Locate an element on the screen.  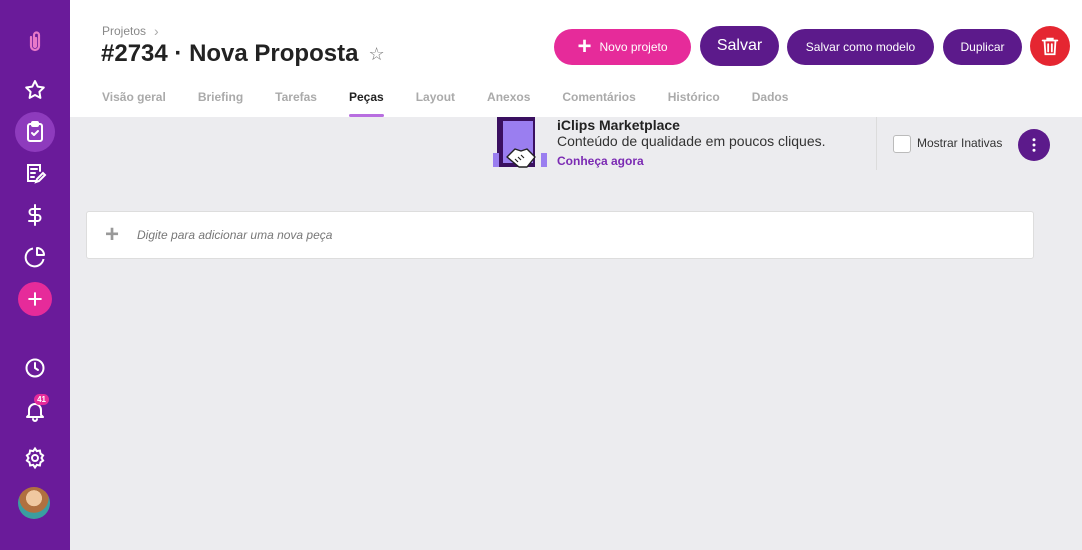
add-piece-box: + is located at coordinates (560, 235).